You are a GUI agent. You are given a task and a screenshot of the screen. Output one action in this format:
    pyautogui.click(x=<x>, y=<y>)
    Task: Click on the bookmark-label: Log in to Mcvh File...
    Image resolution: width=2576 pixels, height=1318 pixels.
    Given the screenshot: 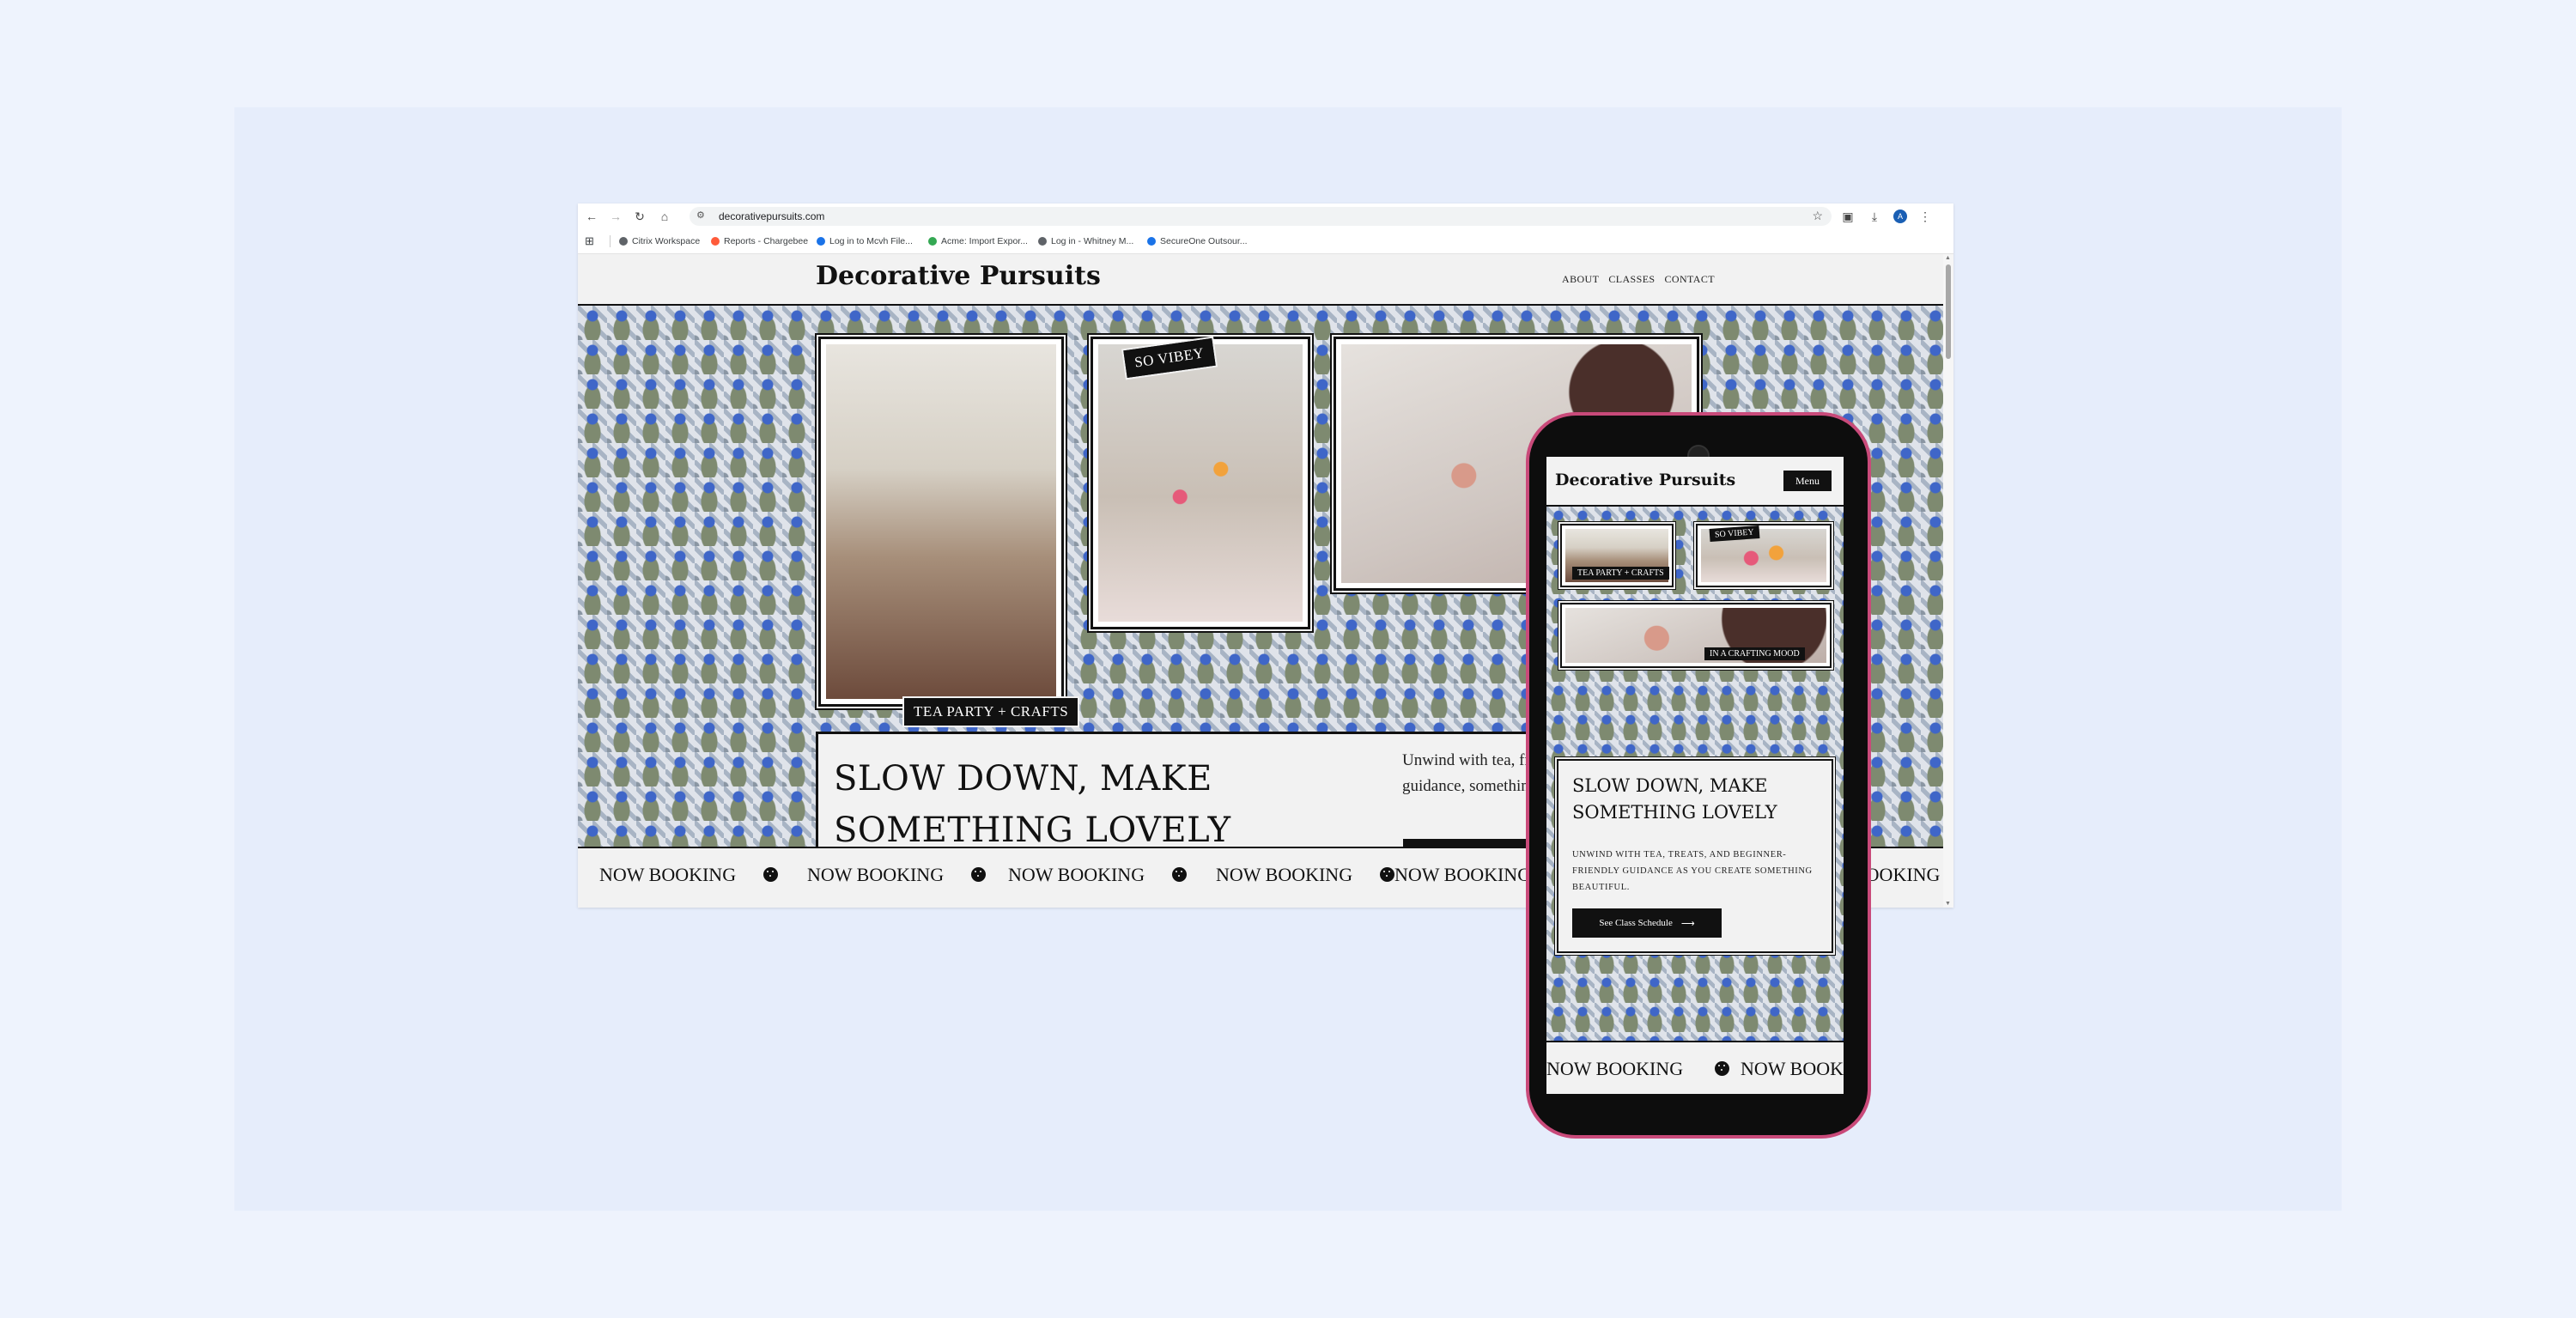 What is the action you would take?
    pyautogui.click(x=871, y=241)
    